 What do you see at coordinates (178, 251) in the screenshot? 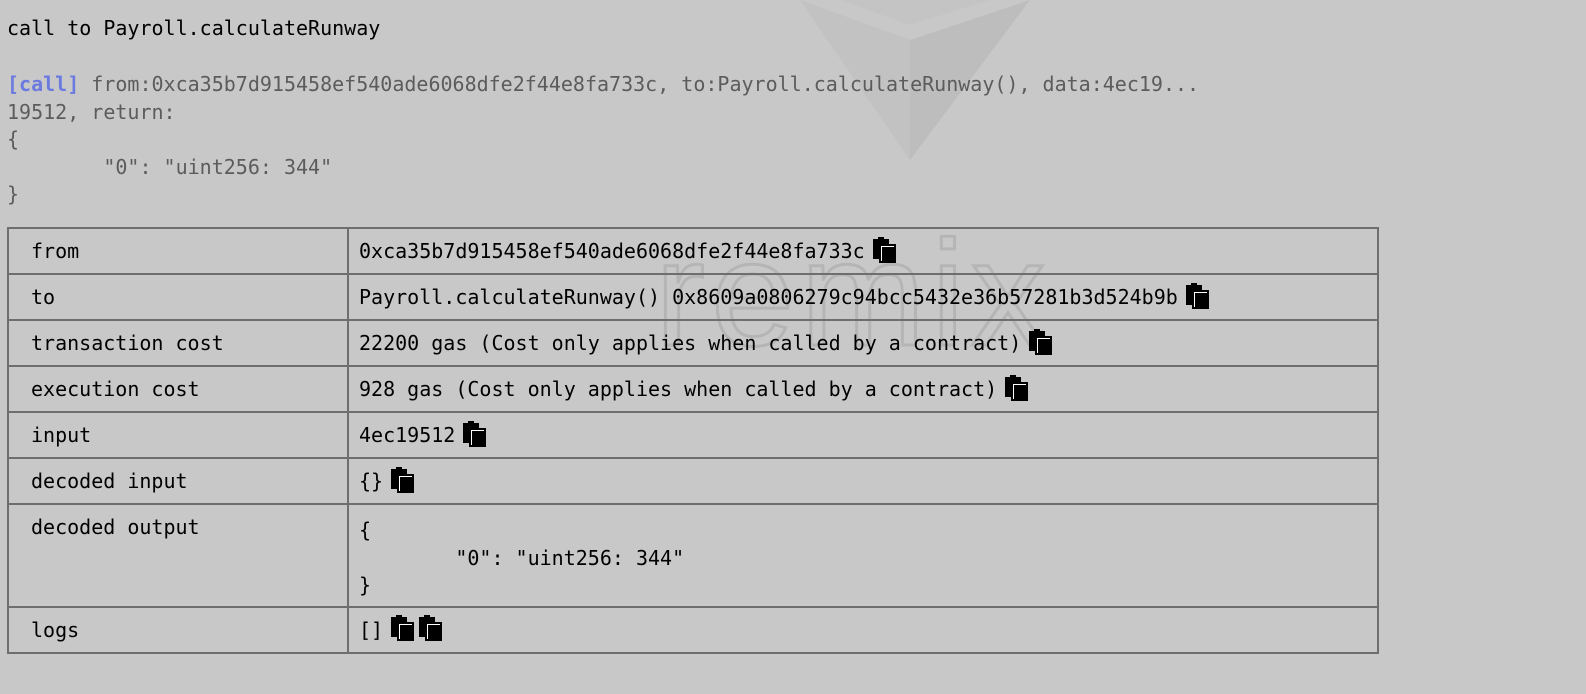
I see `row-key-from: from` at bounding box center [178, 251].